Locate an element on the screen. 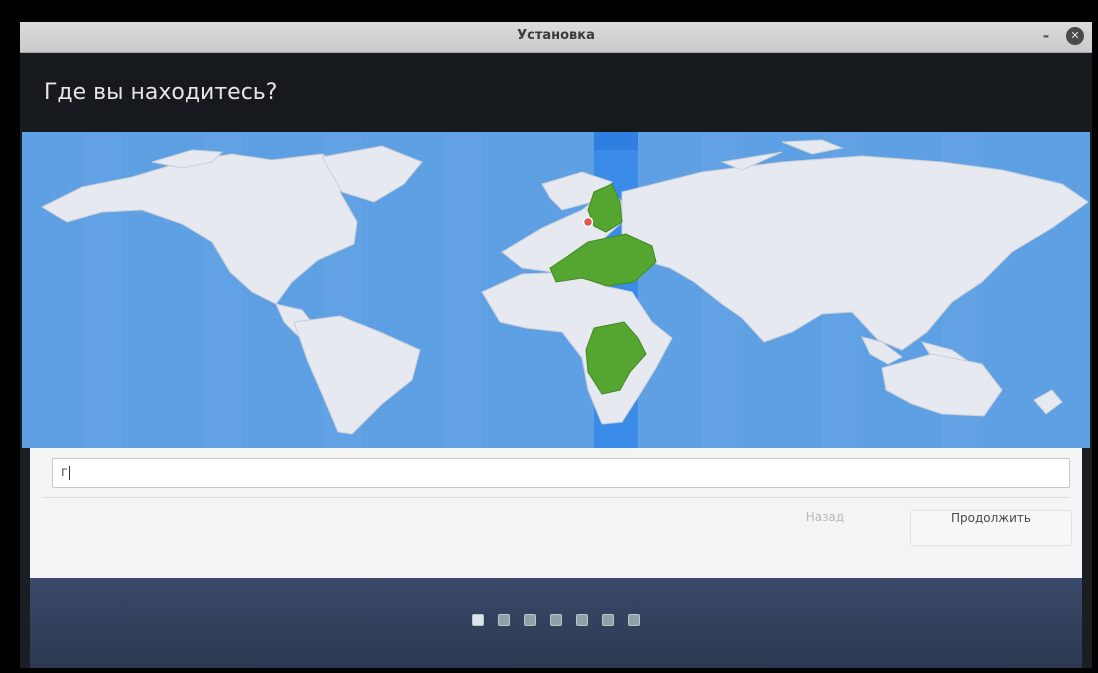 Image resolution: width=1098 pixels, height=673 pixels. text-caret is located at coordinates (69, 472).